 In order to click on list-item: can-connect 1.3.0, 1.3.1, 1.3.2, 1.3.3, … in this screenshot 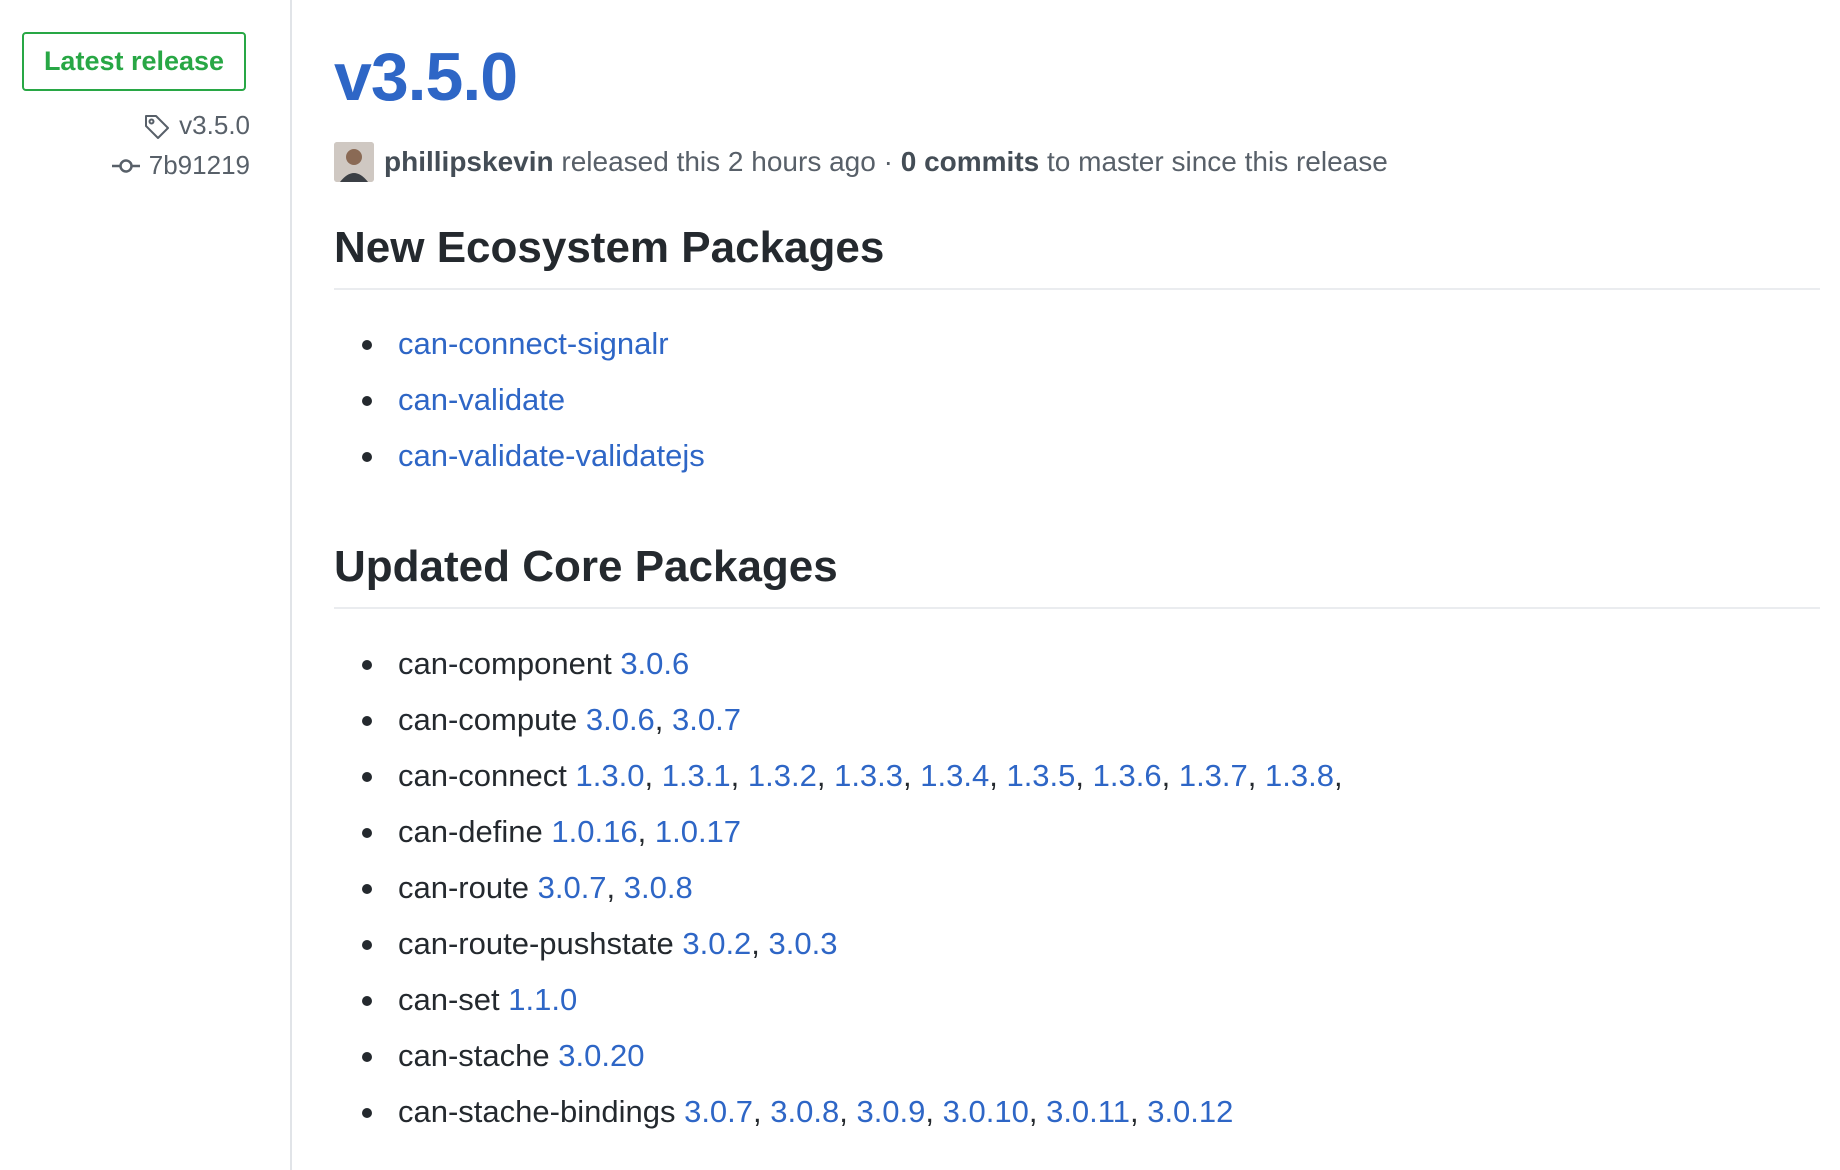, I will do `click(1077, 776)`.